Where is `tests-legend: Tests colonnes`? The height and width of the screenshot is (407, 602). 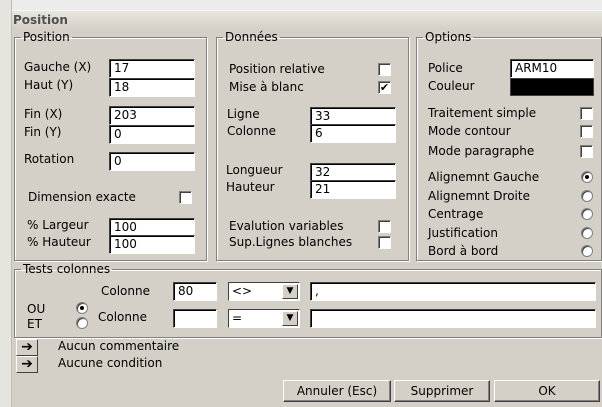
tests-legend: Tests colonnes is located at coordinates (67, 269).